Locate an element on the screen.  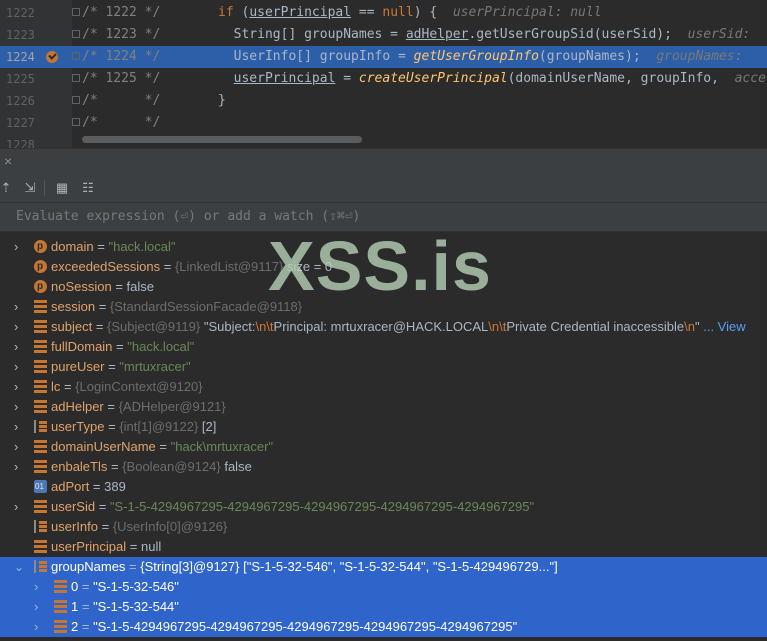
variable-row-userType: › userType = {int[1]@9122} [2] is located at coordinates (383, 427).